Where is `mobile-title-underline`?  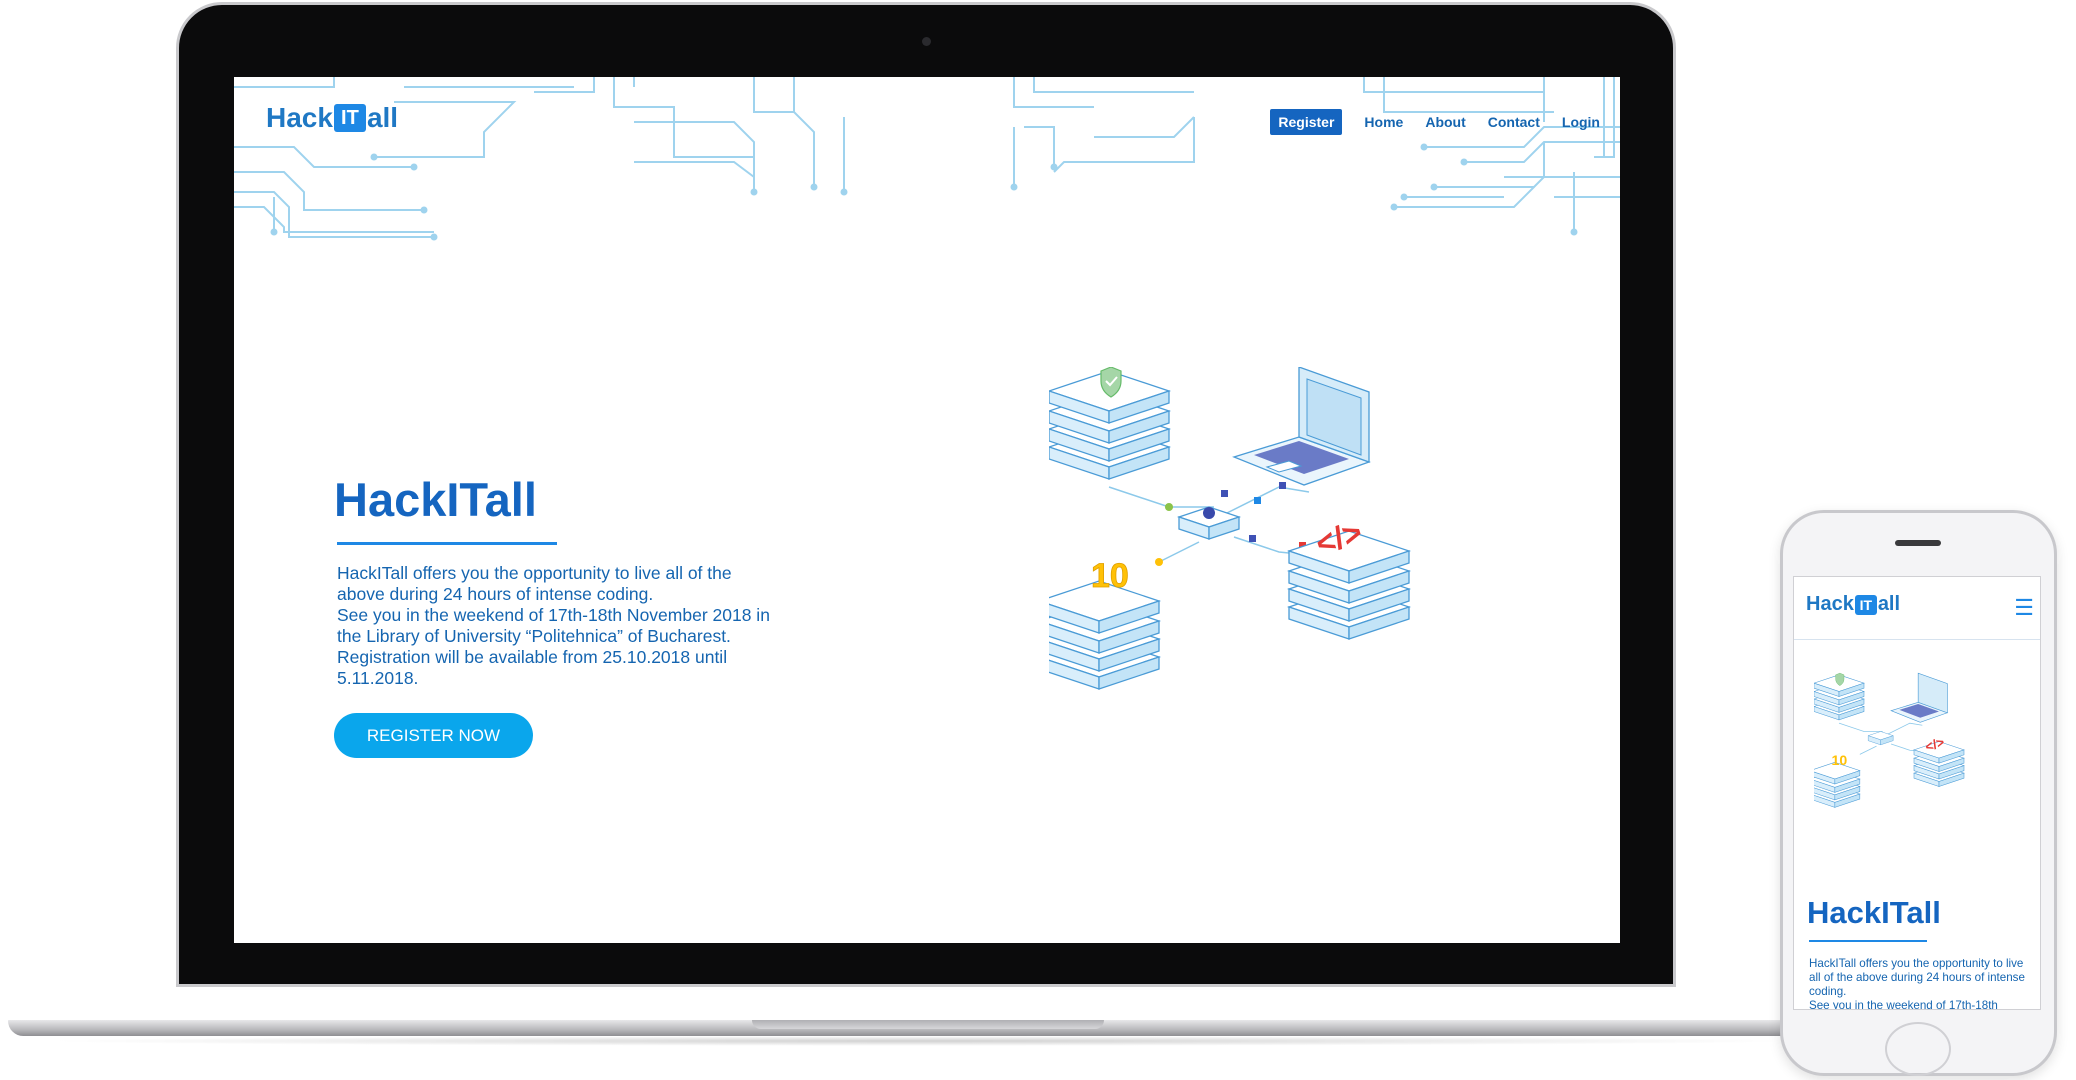
mobile-title-underline is located at coordinates (1868, 941).